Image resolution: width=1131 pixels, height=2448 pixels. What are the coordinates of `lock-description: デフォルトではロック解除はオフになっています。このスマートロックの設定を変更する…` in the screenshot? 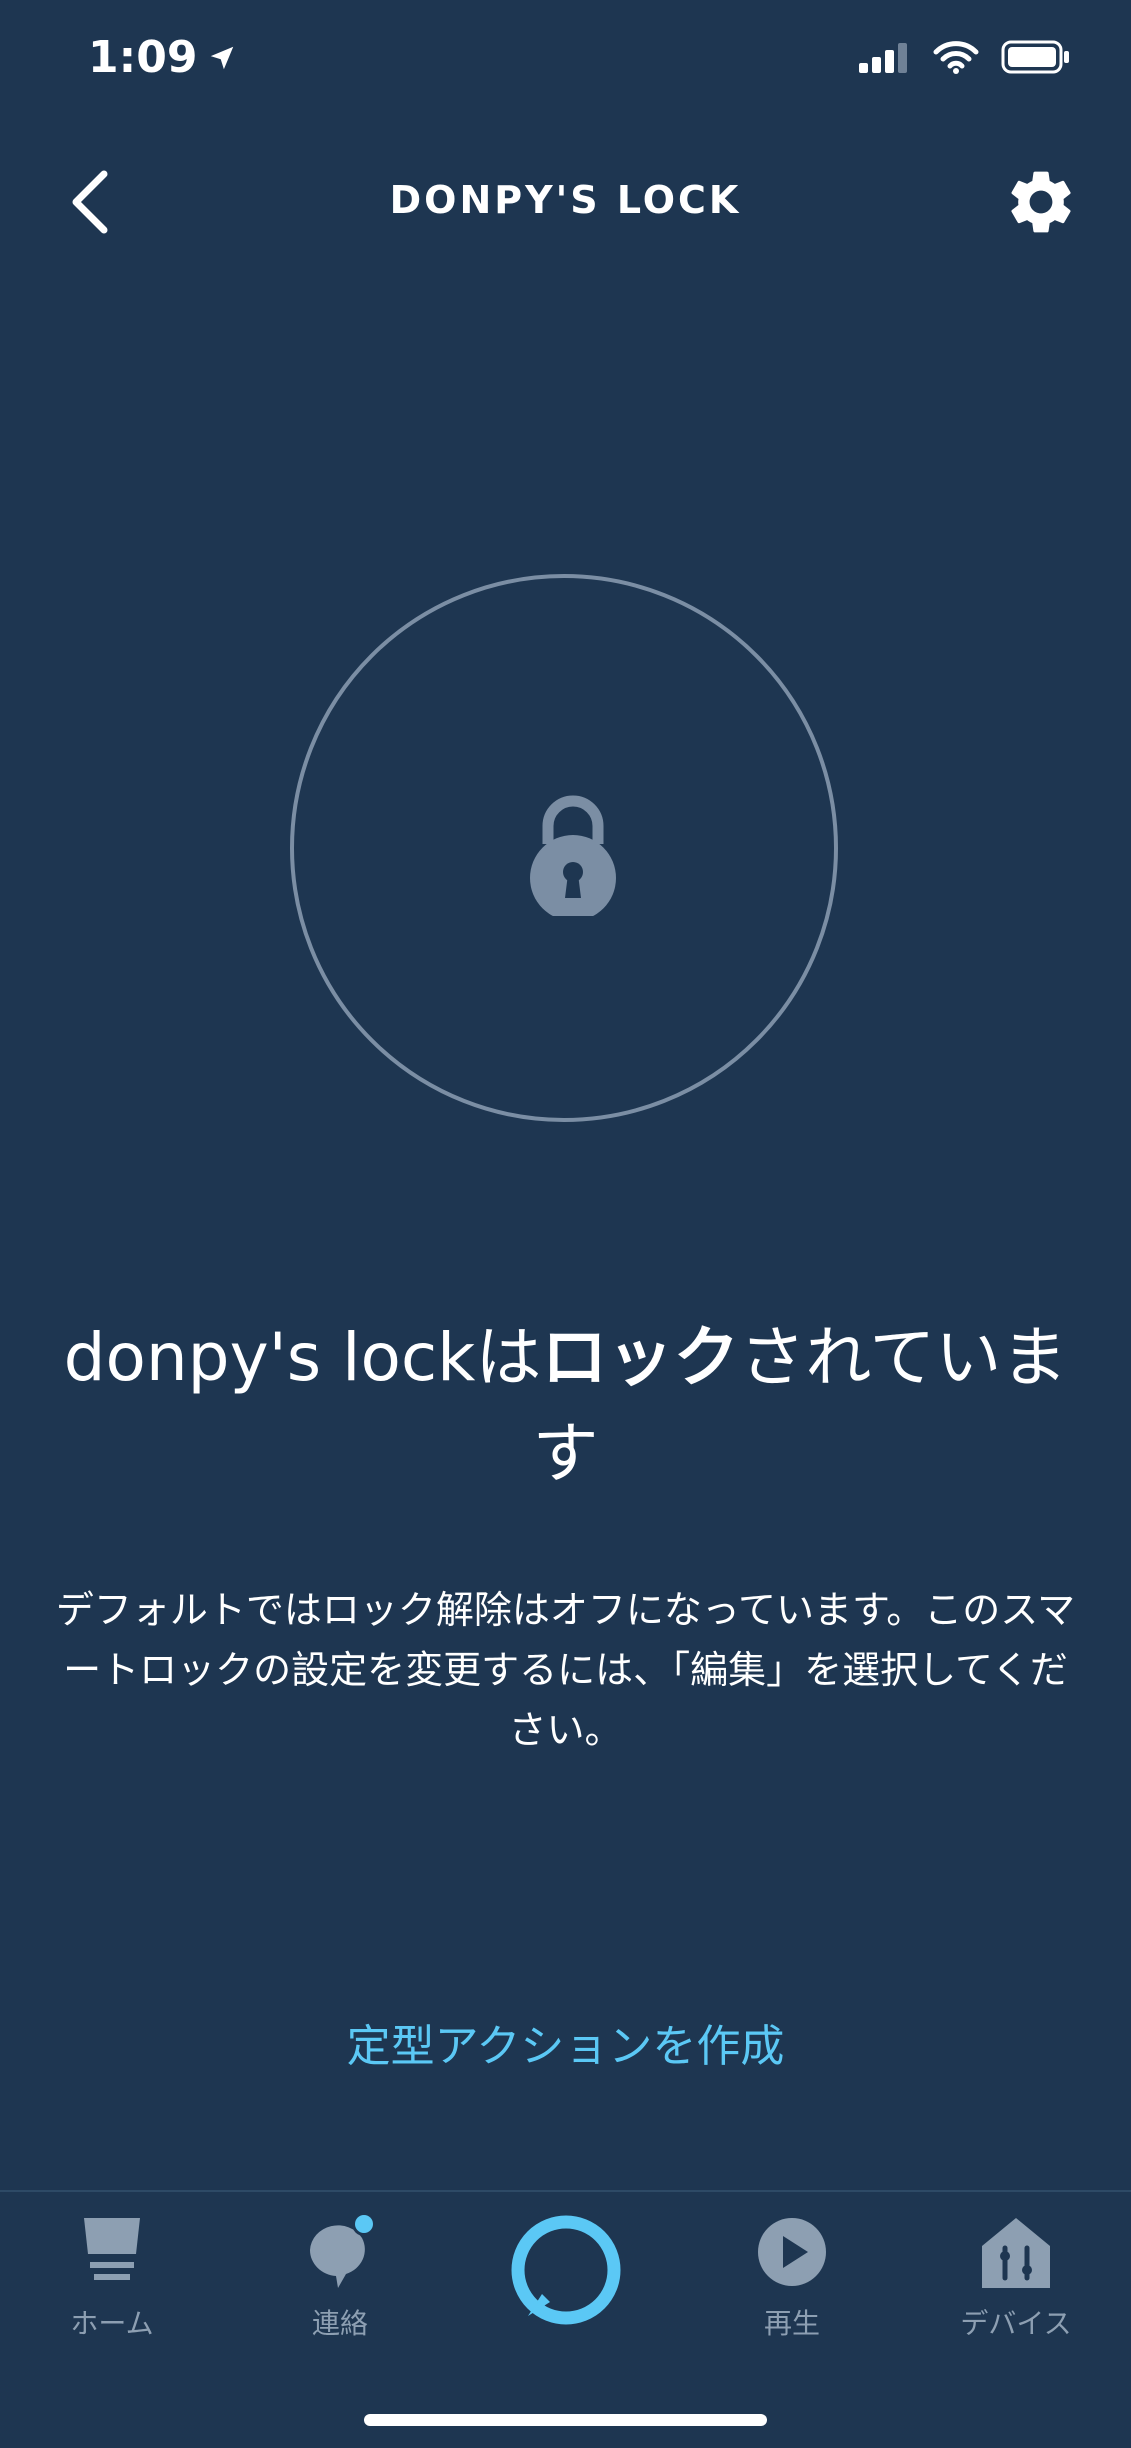 It's located at (565, 1670).